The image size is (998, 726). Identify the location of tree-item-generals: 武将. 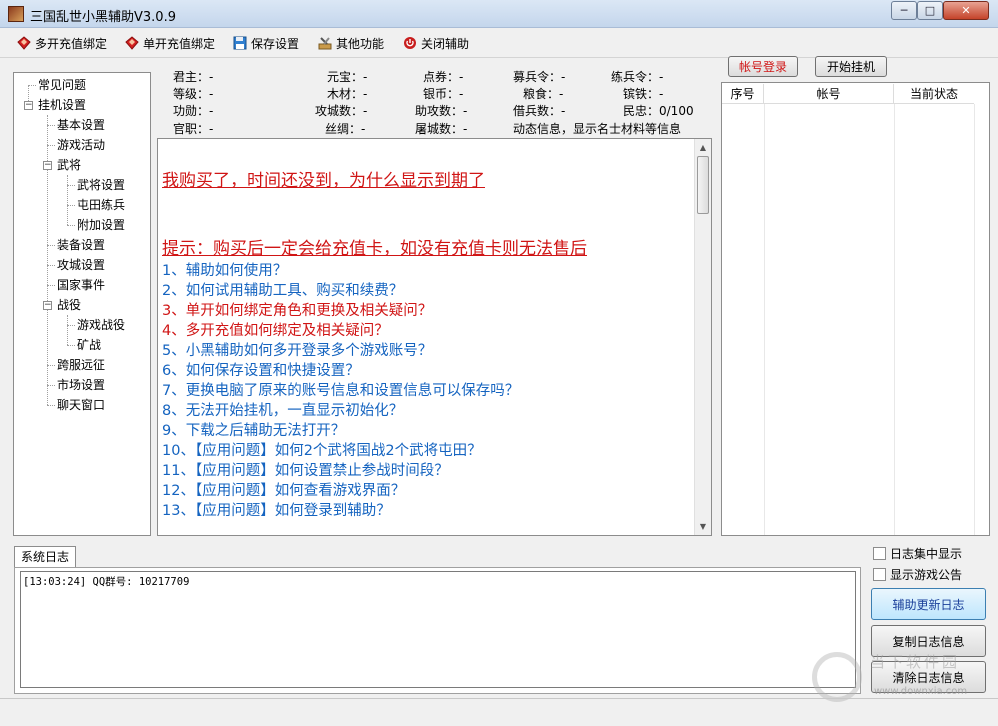
(69, 165).